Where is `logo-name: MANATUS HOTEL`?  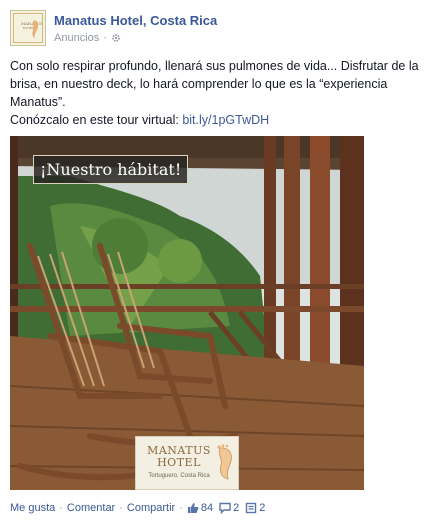 logo-name: MANATUS HOTEL is located at coordinates (179, 457).